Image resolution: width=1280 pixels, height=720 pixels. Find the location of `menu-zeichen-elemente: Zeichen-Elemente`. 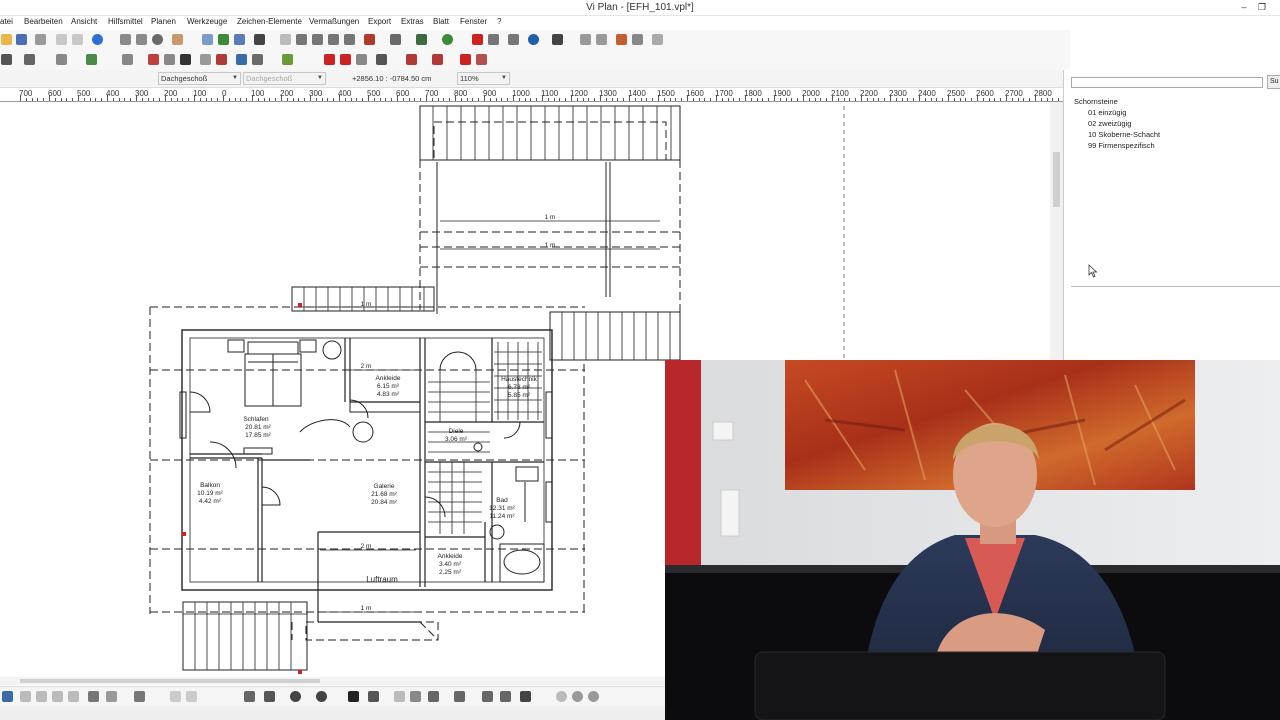

menu-zeichen-elemente: Zeichen-Elemente is located at coordinates (269, 21).